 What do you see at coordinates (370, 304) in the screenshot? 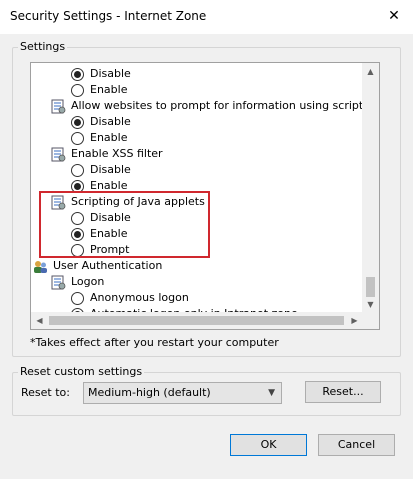
I see `scroll-down-icon: ▼` at bounding box center [370, 304].